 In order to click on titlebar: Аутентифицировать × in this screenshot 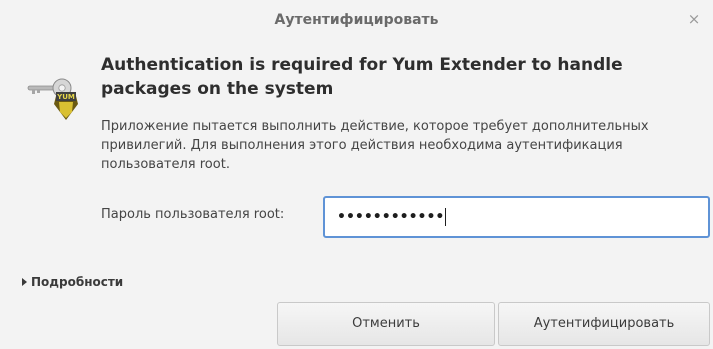, I will do `click(356, 20)`.